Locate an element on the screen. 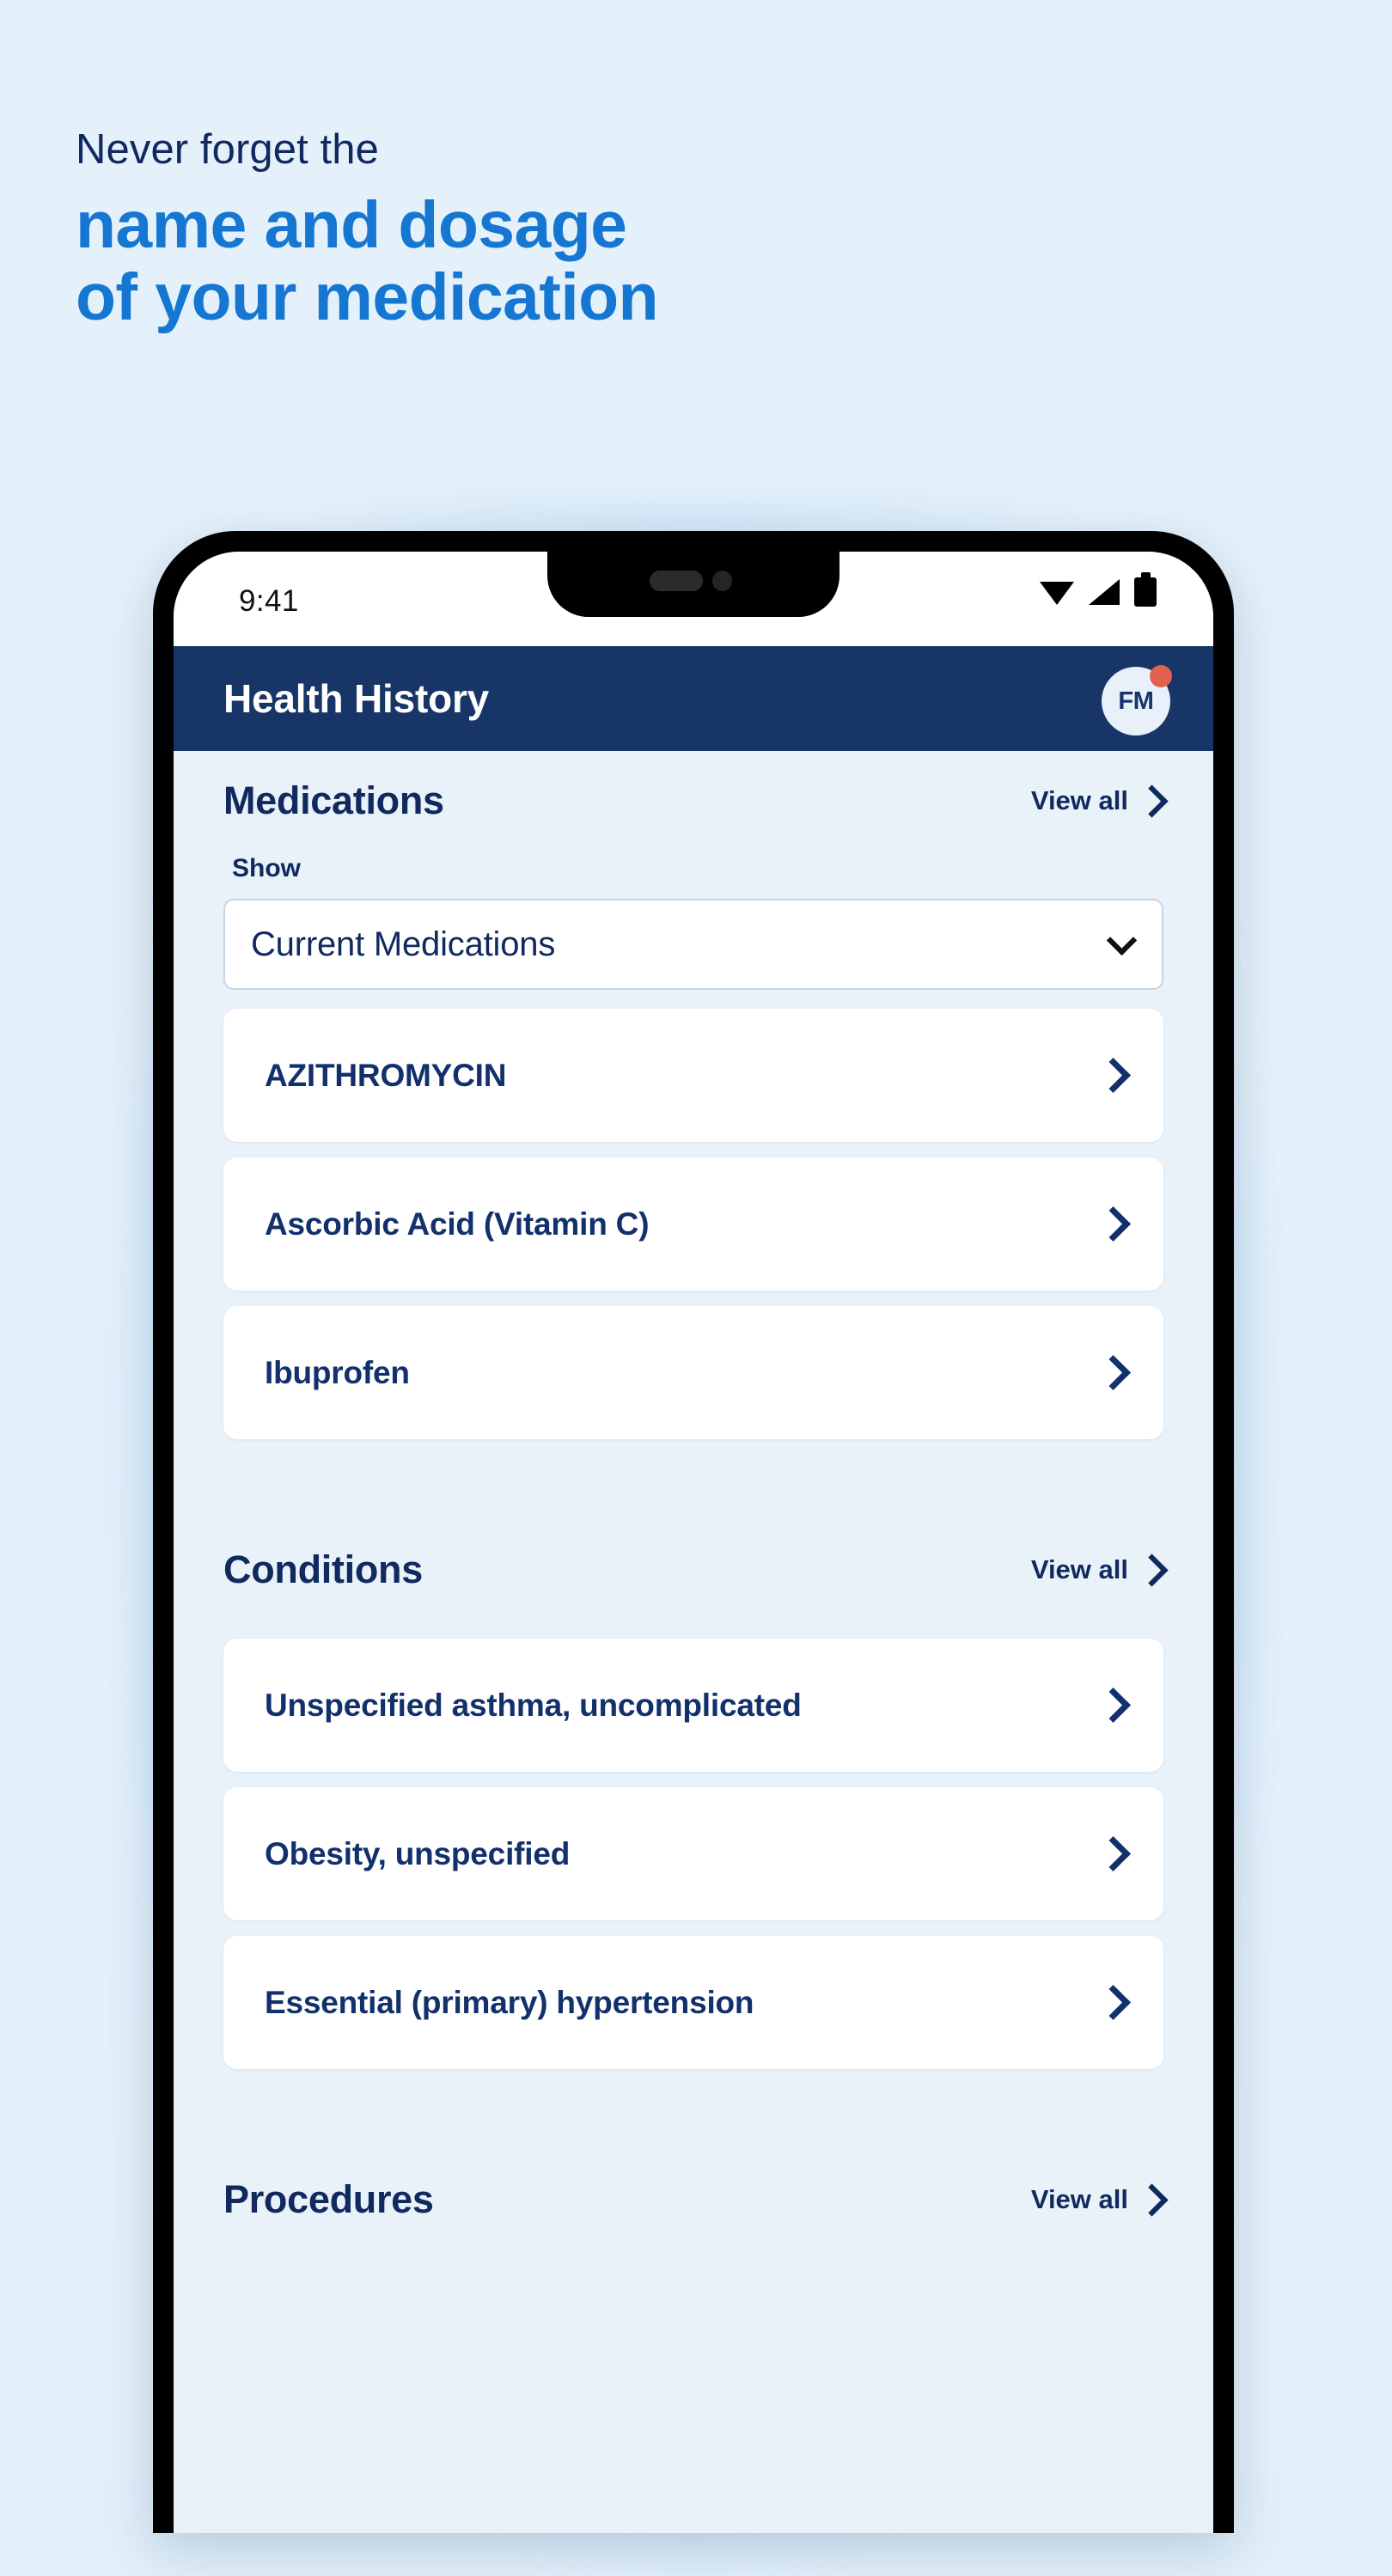  status-bar-time: 9:41 is located at coordinates (269, 601).